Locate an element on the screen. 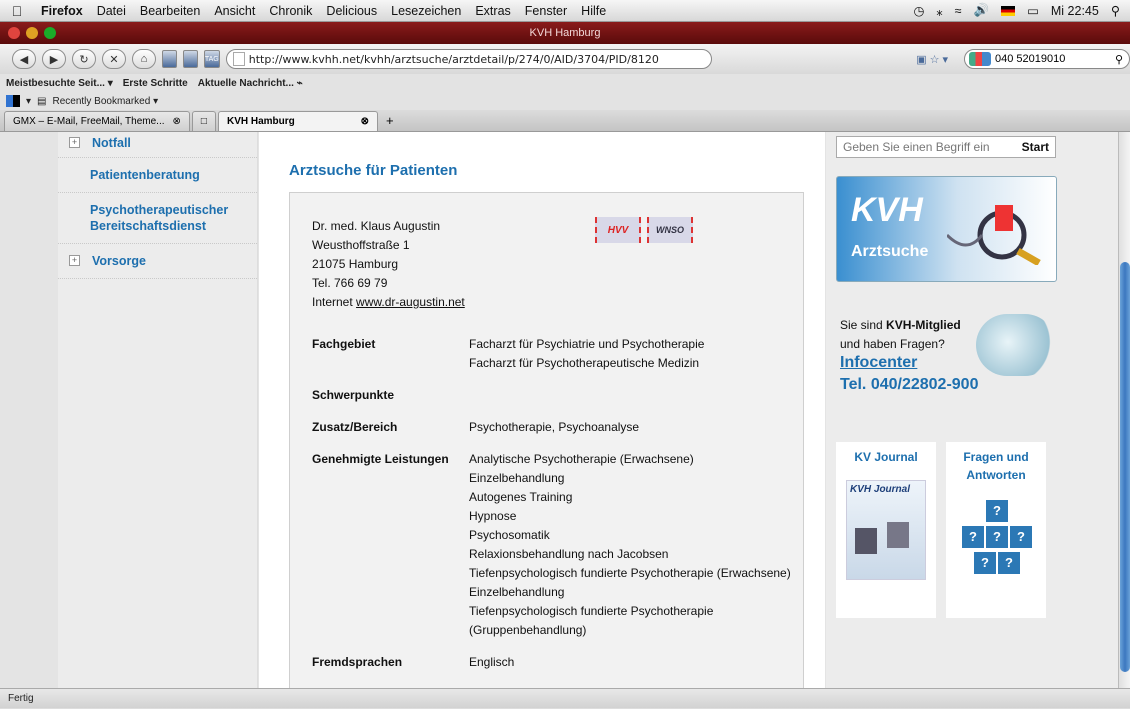  detail-value is located at coordinates (634, 395).